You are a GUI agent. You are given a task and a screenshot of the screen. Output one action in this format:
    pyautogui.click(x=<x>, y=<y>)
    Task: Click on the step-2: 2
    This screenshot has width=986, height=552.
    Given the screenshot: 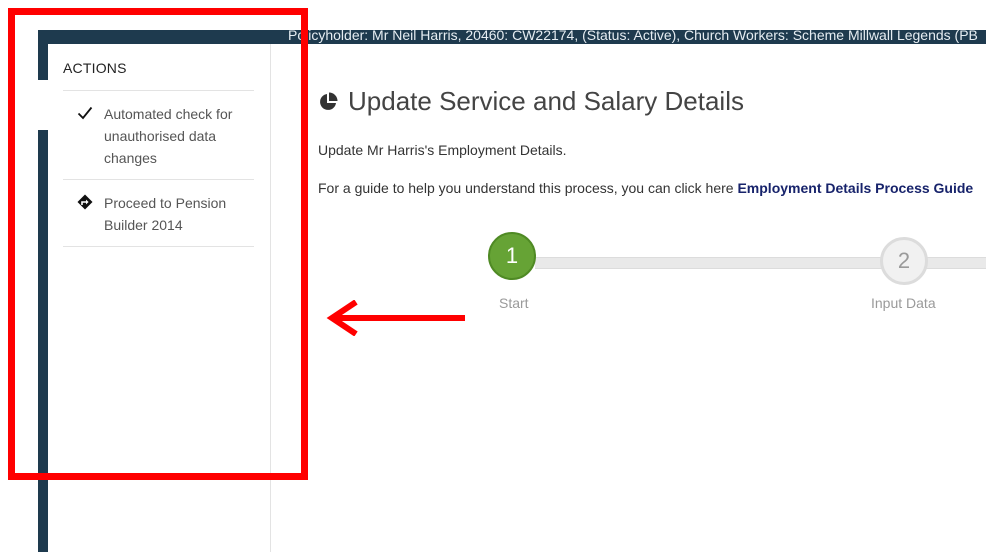 What is the action you would take?
    pyautogui.click(x=904, y=261)
    